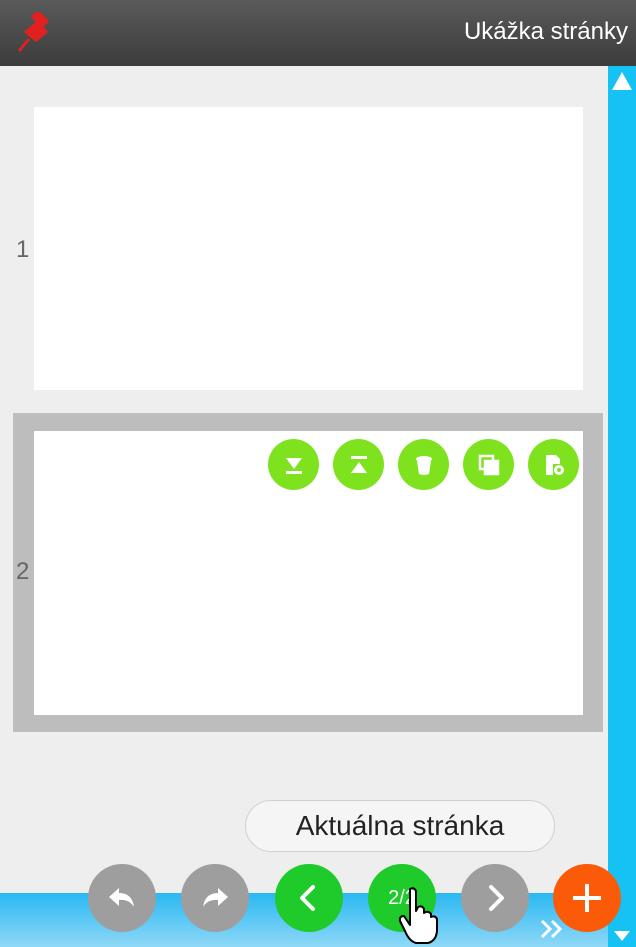 This screenshot has width=636, height=947. I want to click on scroll-down-icon, so click(622, 937).